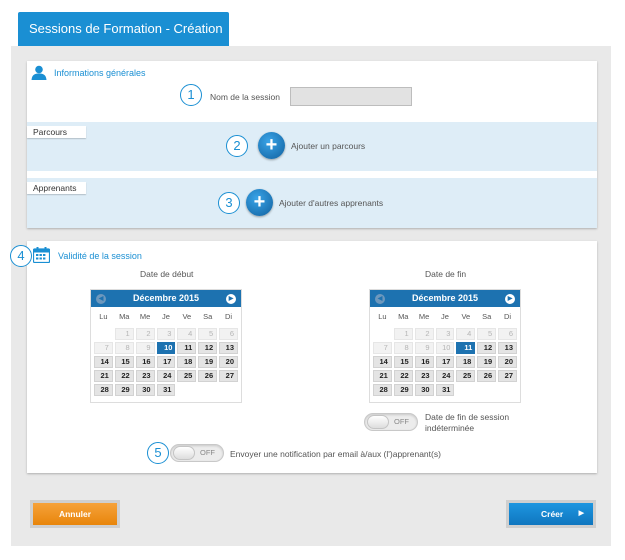 The height and width of the screenshot is (560, 625). I want to click on add-parcours-label: Ajouter un parcours, so click(328, 146).